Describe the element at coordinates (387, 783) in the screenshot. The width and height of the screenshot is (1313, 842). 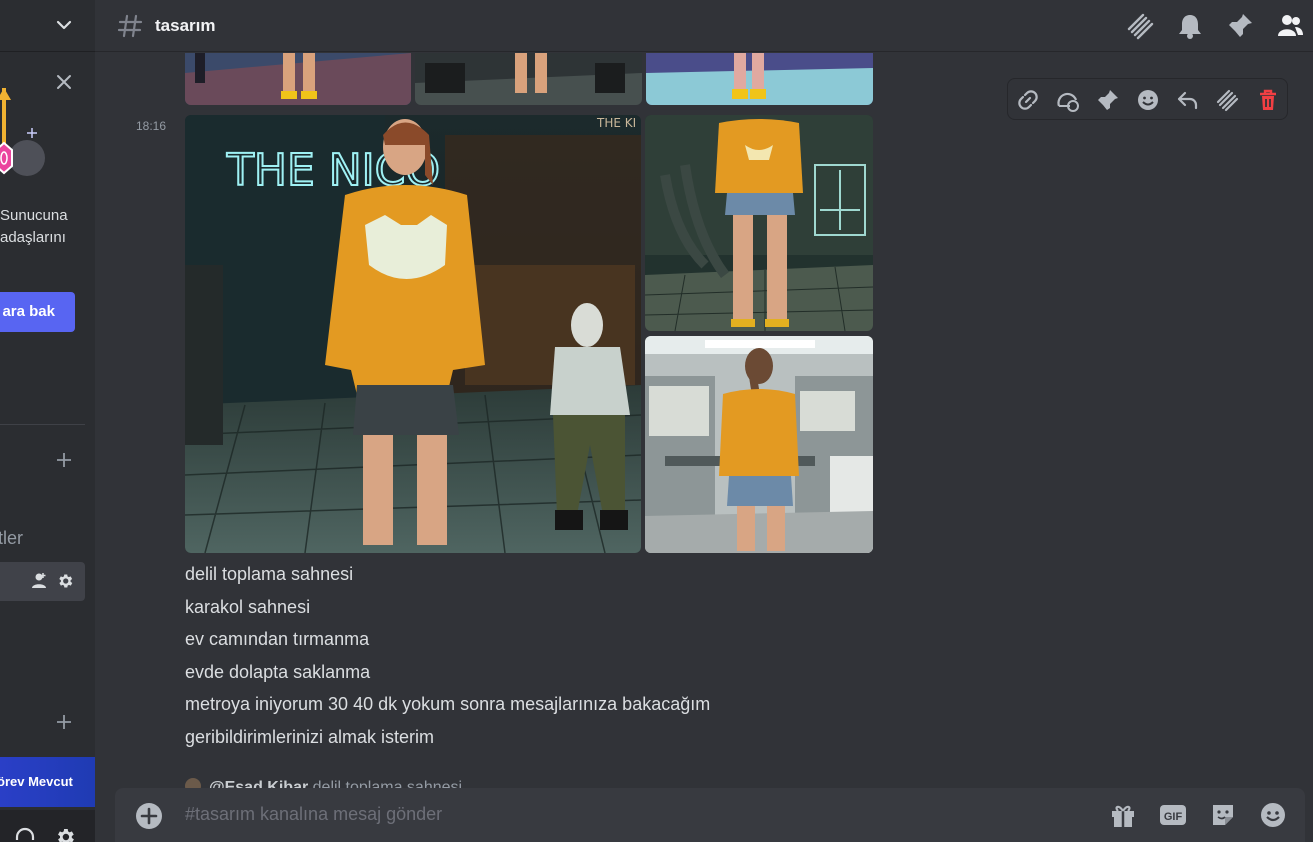
I see `reply-text: delil toplama sahnesi` at that location.